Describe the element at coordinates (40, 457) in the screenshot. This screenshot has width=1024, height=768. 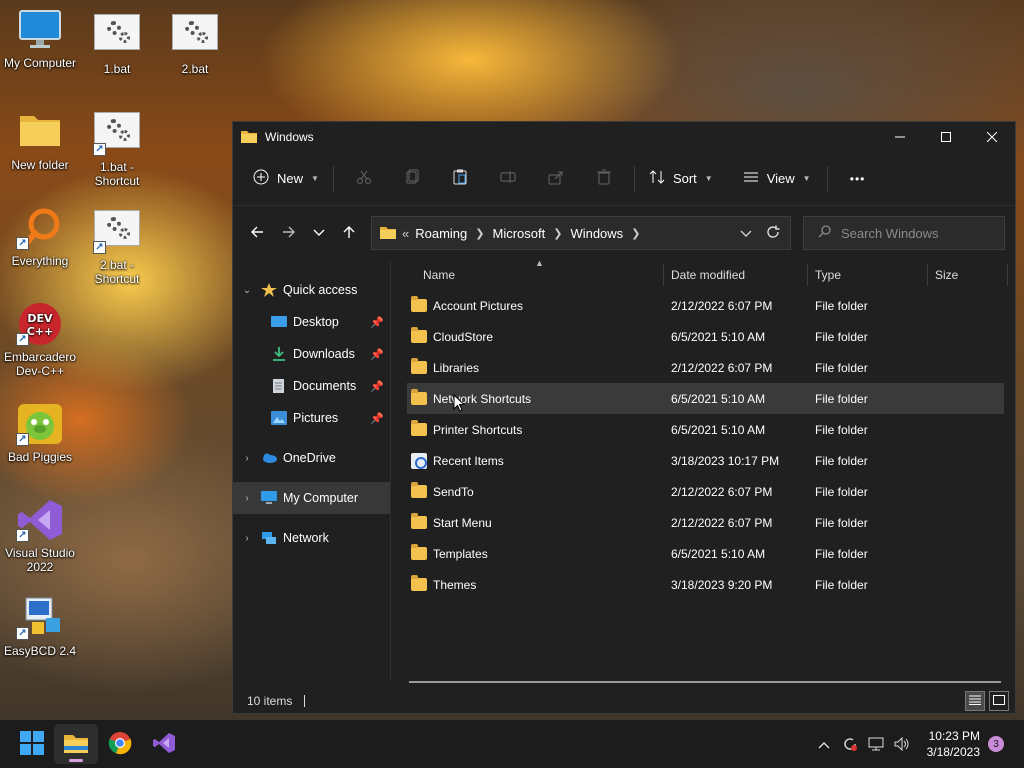
I see `desktop-icon-label: Bad Piggies` at that location.